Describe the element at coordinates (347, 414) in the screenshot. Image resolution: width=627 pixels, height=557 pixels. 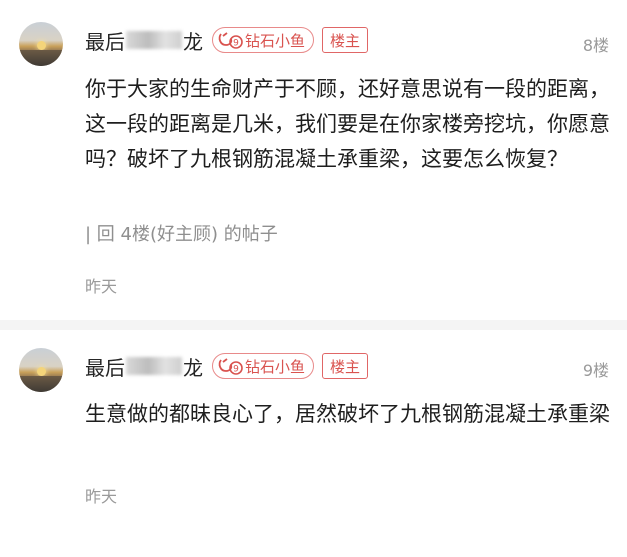
I see `comment-content: 生意做的都昧良心了，居然破坏了九根钢筋混凝土承重梁` at that location.